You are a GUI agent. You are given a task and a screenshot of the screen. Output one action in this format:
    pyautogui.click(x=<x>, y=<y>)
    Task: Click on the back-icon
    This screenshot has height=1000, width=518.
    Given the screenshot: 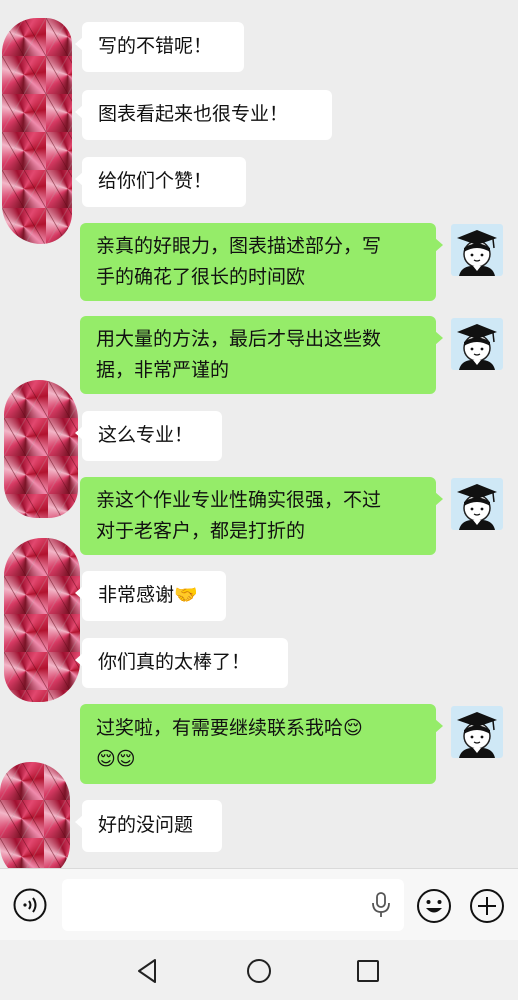 What is the action you would take?
    pyautogui.click(x=147, y=971)
    